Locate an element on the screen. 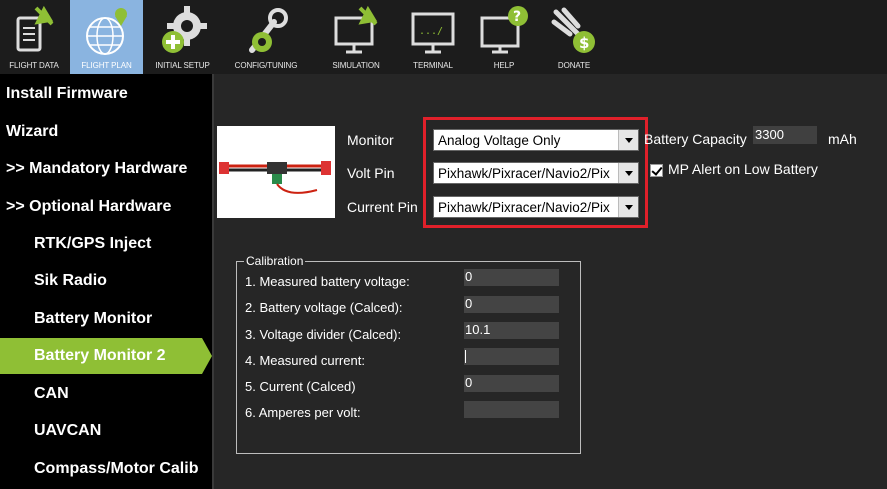 The height and width of the screenshot is (489, 887). mp-alert-label: MP Alert on Low Battery is located at coordinates (743, 169).